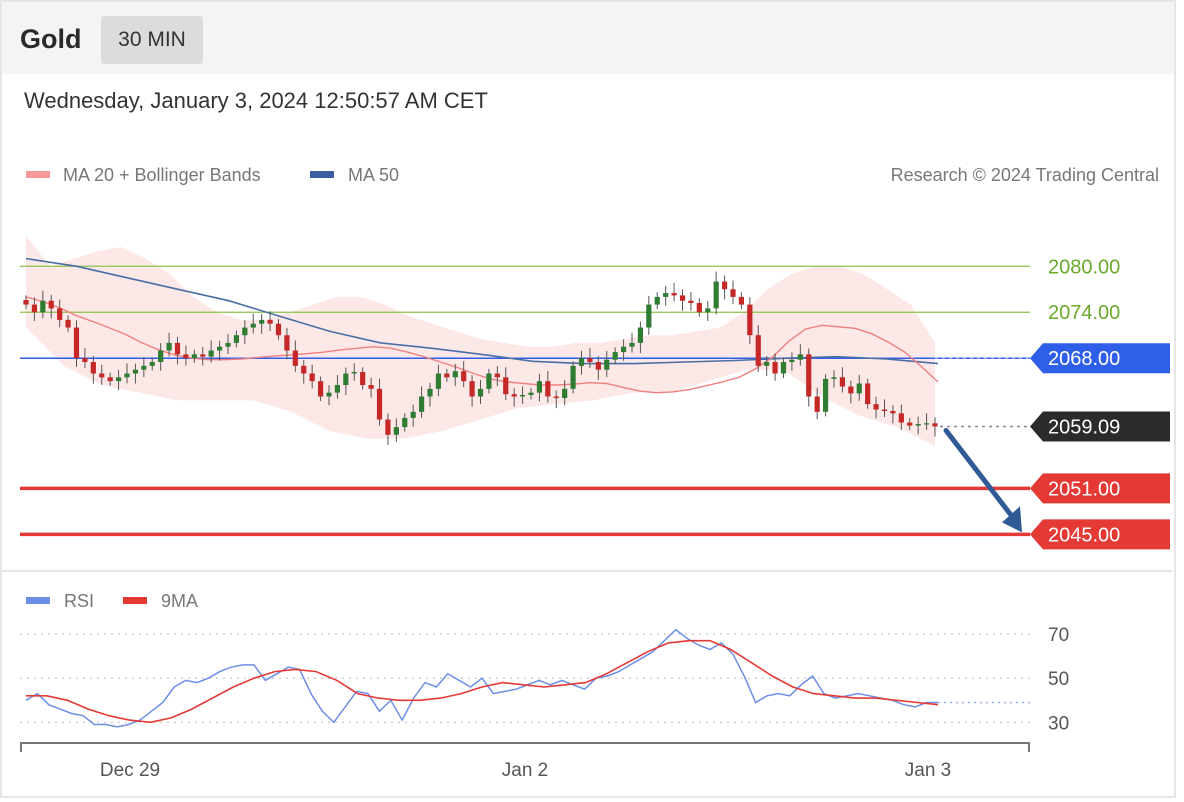 This screenshot has width=1184, height=802. What do you see at coordinates (373, 175) in the screenshot?
I see `ma50-legend-label: MA 50` at bounding box center [373, 175].